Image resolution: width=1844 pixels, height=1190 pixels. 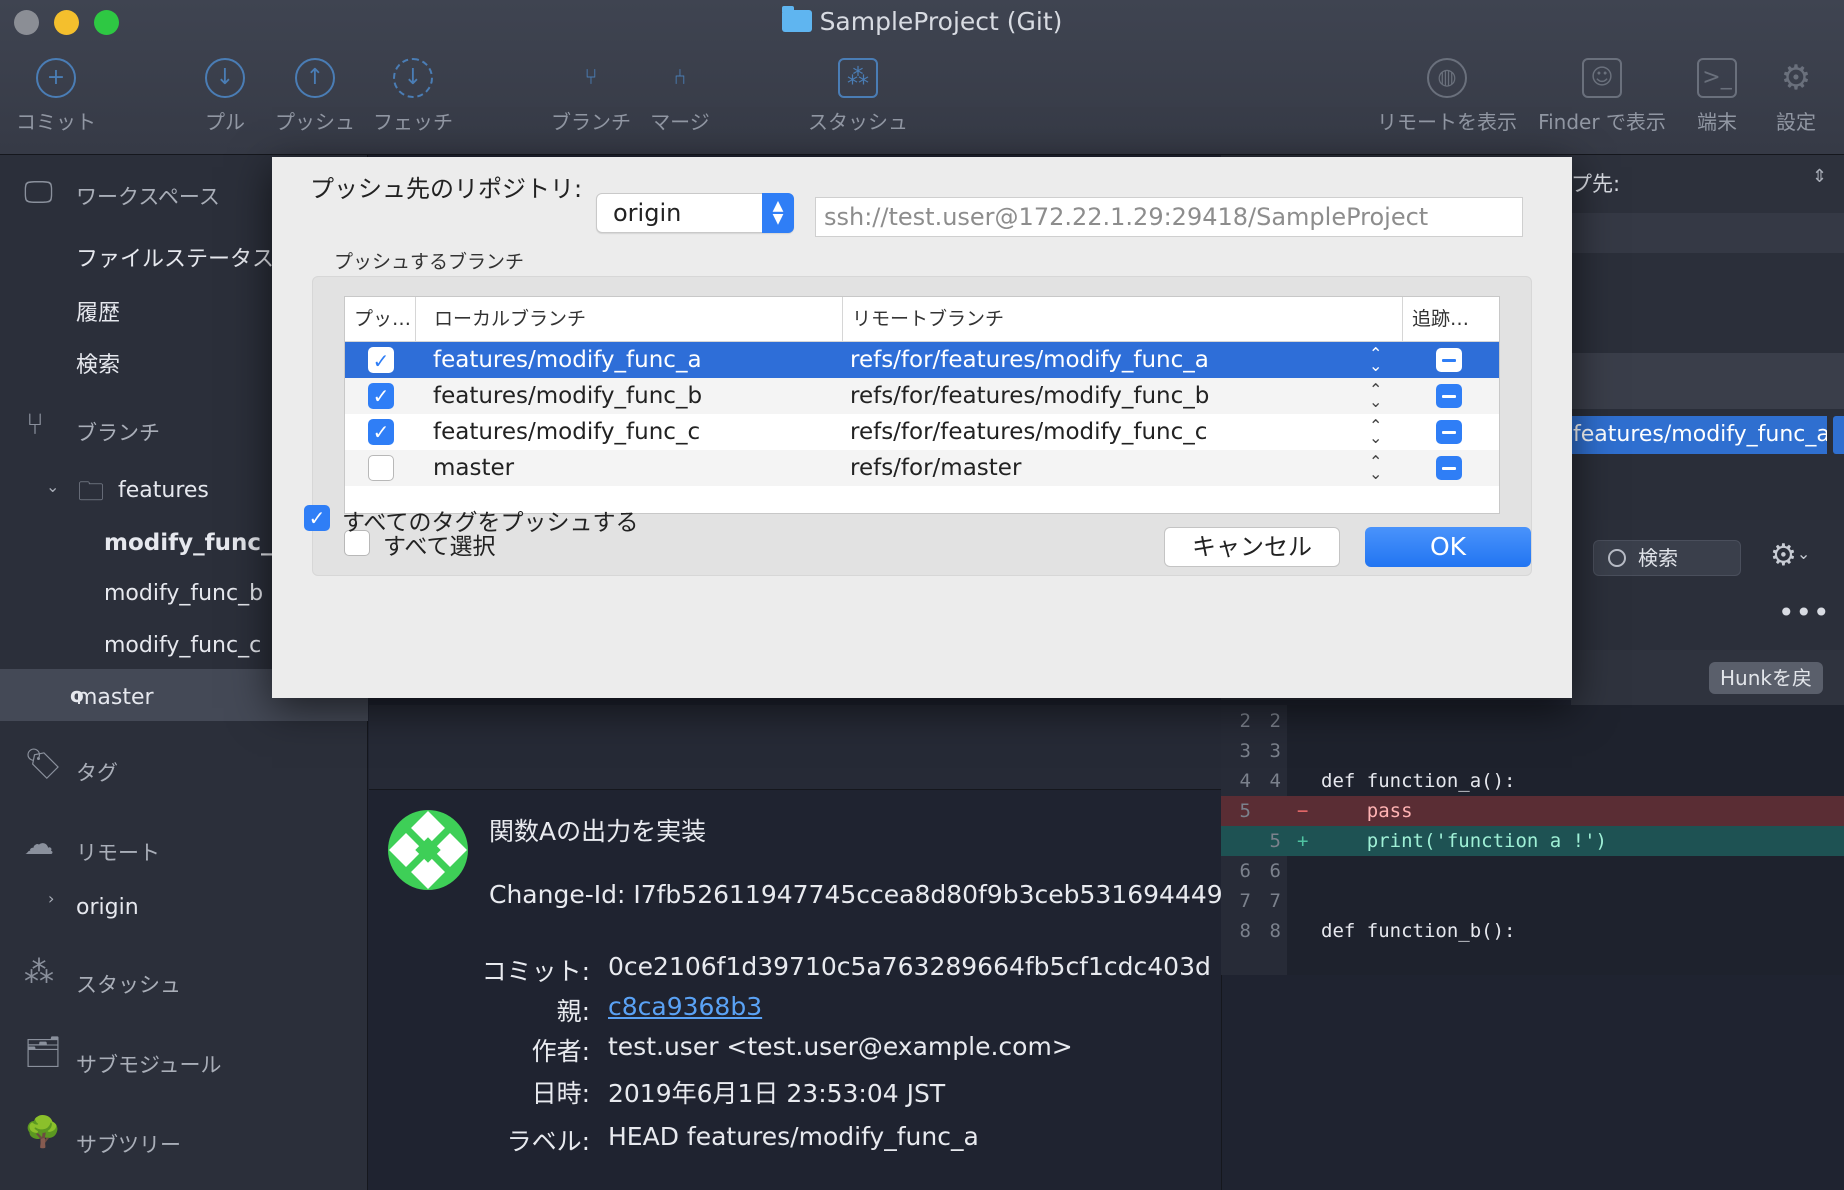 I want to click on repo-select: origin ▲ ▼, so click(x=695, y=213).